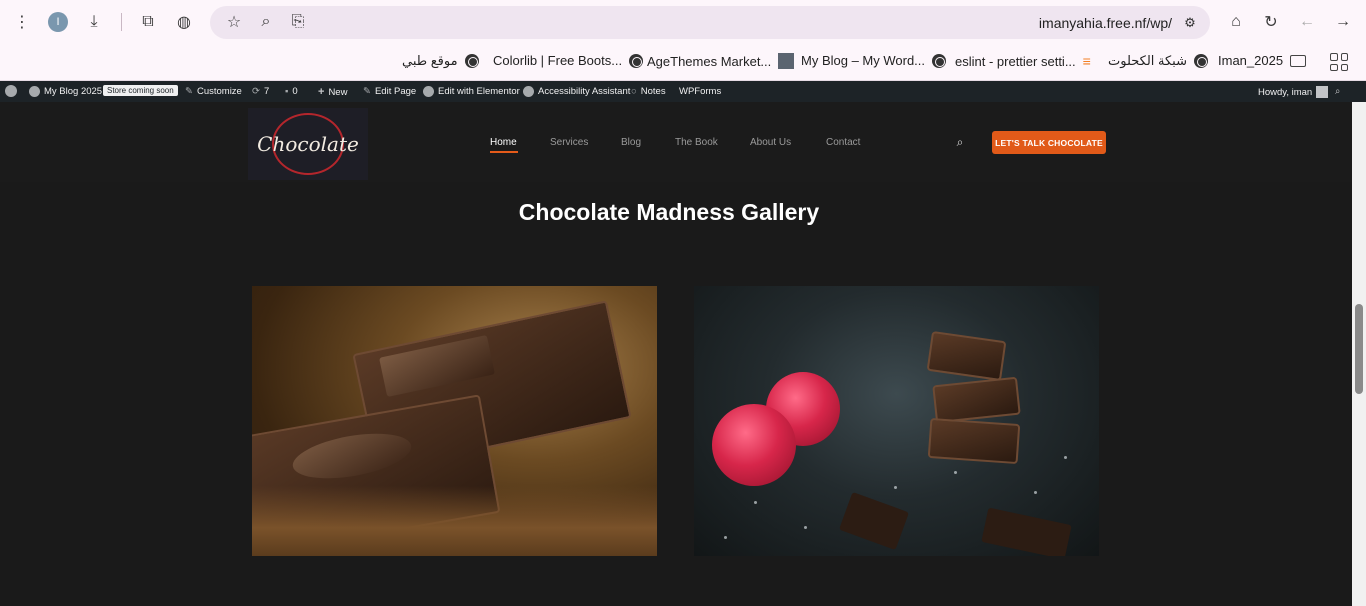 The height and width of the screenshot is (606, 1366). I want to click on wp-site-name: My Blog 2025, so click(65, 91).